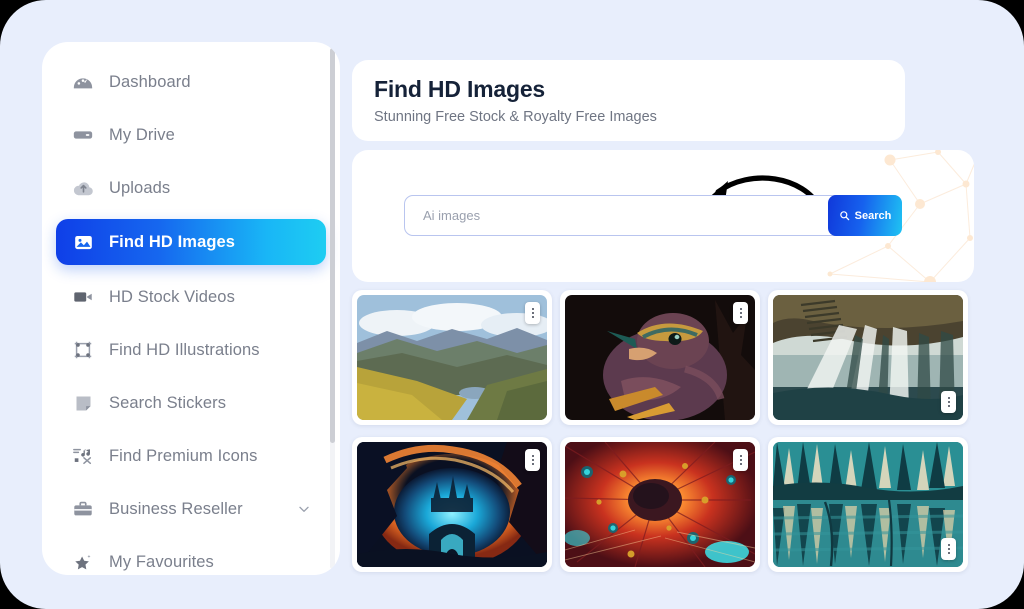 The height and width of the screenshot is (609, 1024). I want to click on sidebar-item-dashboard: Dashboard, so click(191, 82).